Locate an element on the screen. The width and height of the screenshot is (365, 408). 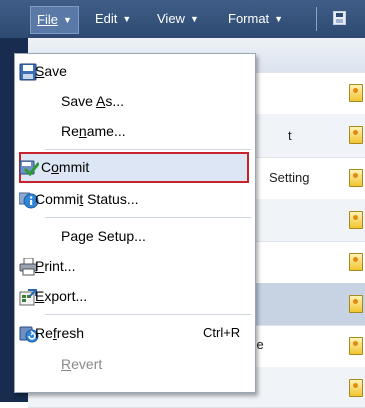
menu-format: Format ▼ is located at coordinates (255, 19).